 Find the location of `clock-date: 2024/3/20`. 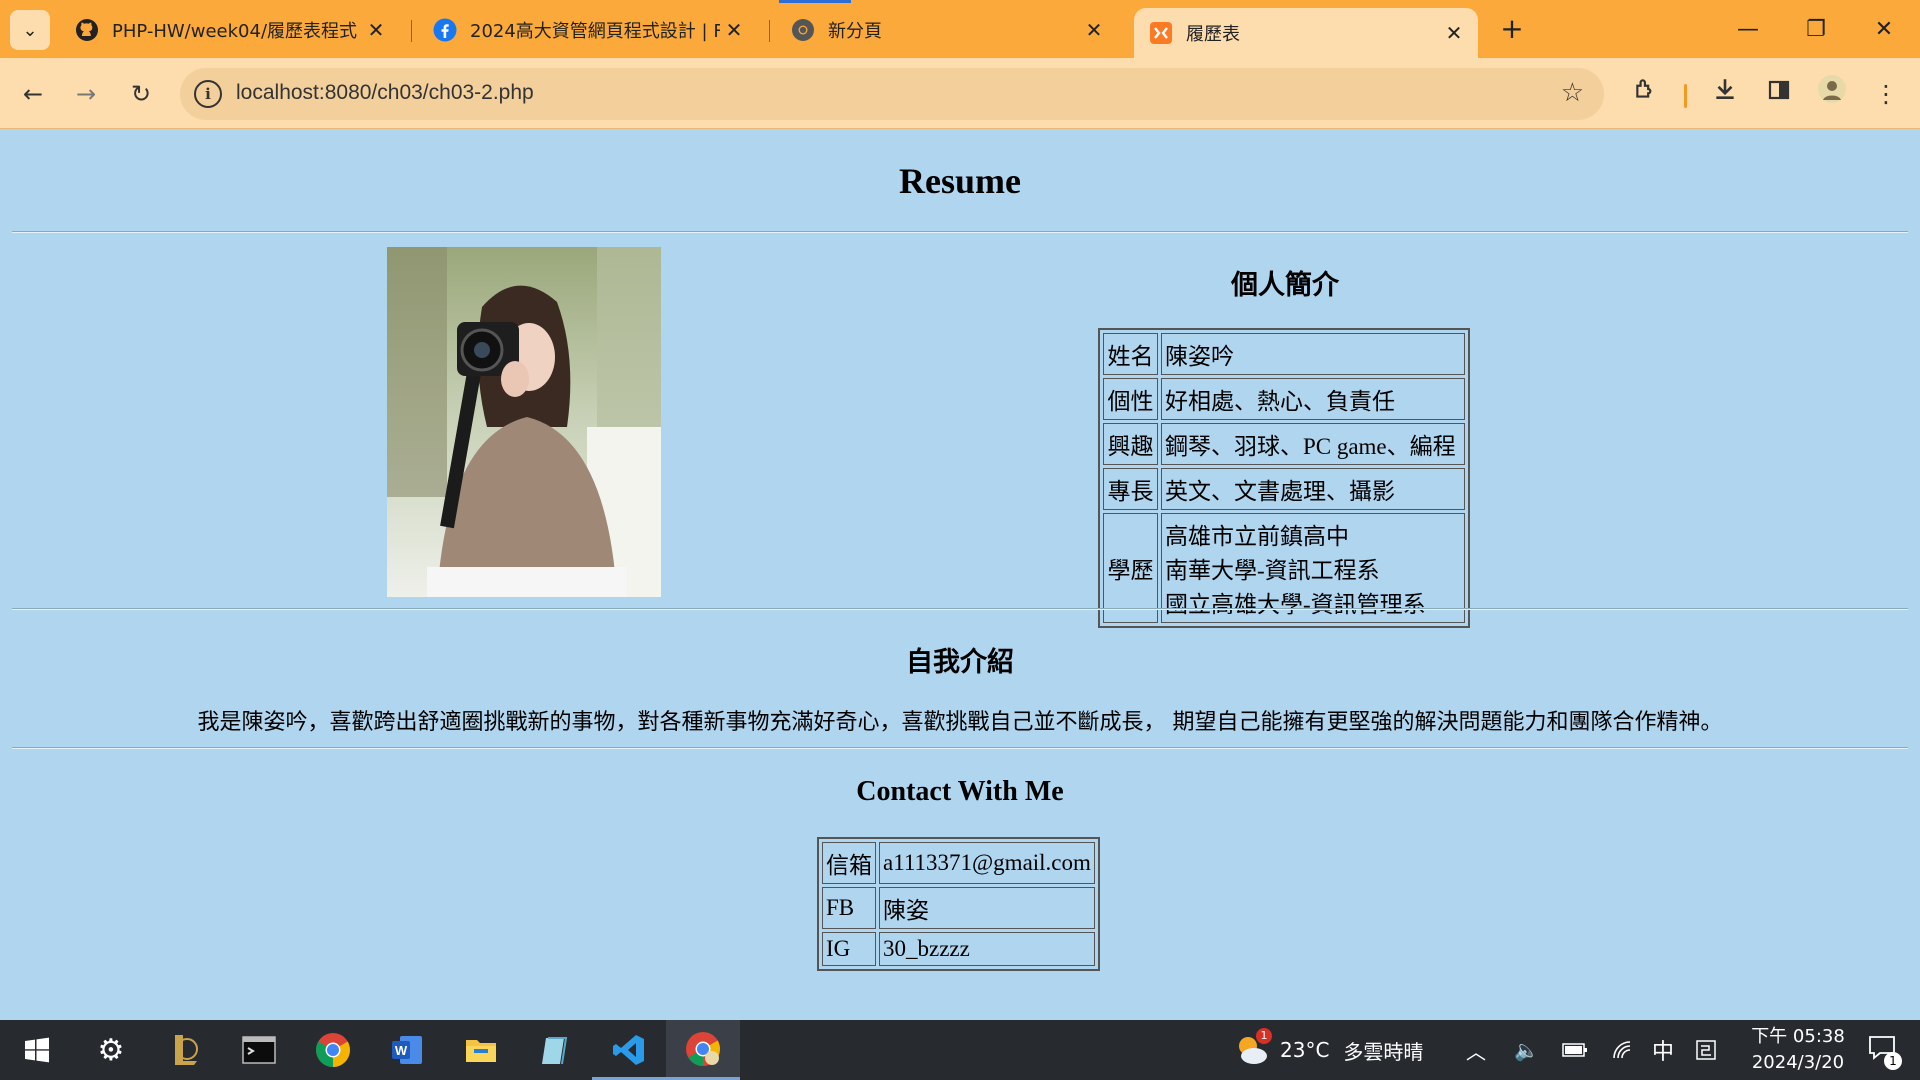

clock-date: 2024/3/20 is located at coordinates (1798, 1062).